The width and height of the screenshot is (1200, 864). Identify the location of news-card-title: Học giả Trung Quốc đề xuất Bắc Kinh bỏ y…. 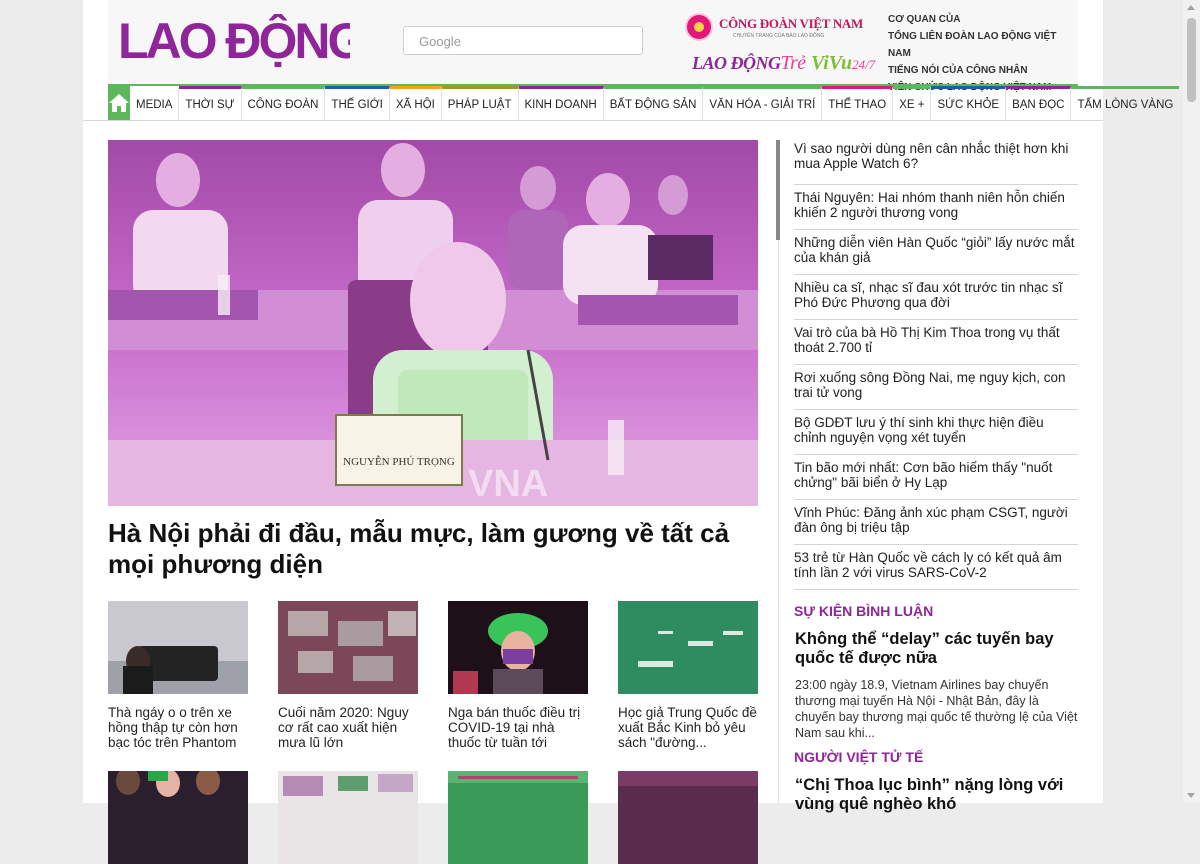
(688, 727).